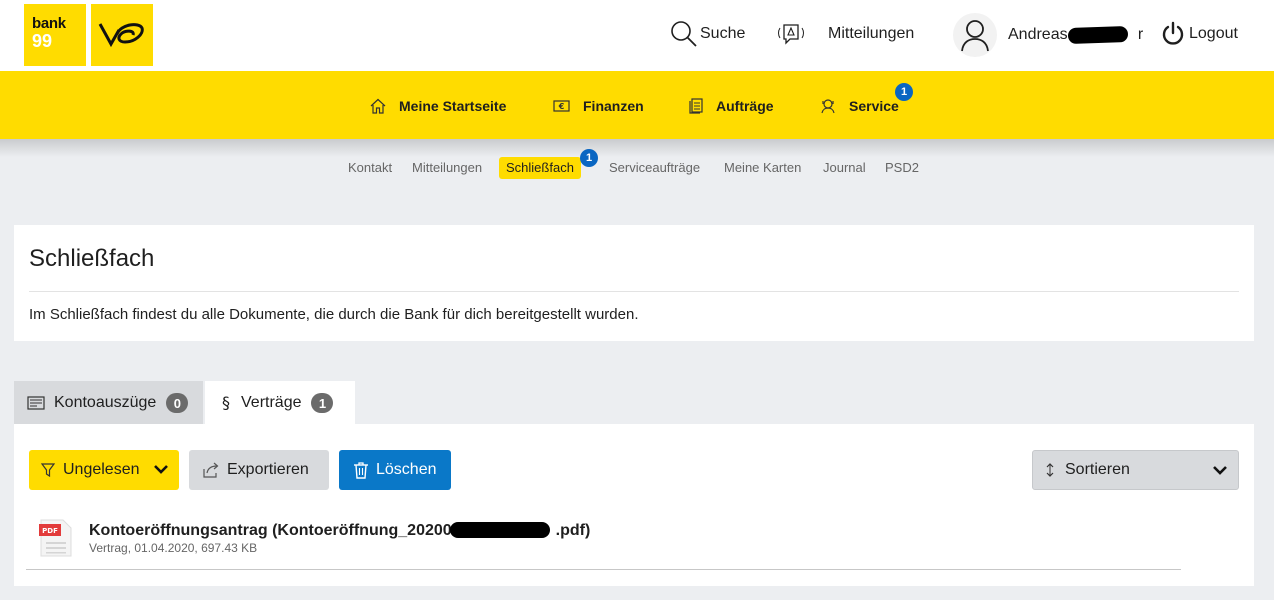 This screenshot has height=600, width=1274. I want to click on service-badge: 1, so click(904, 92).